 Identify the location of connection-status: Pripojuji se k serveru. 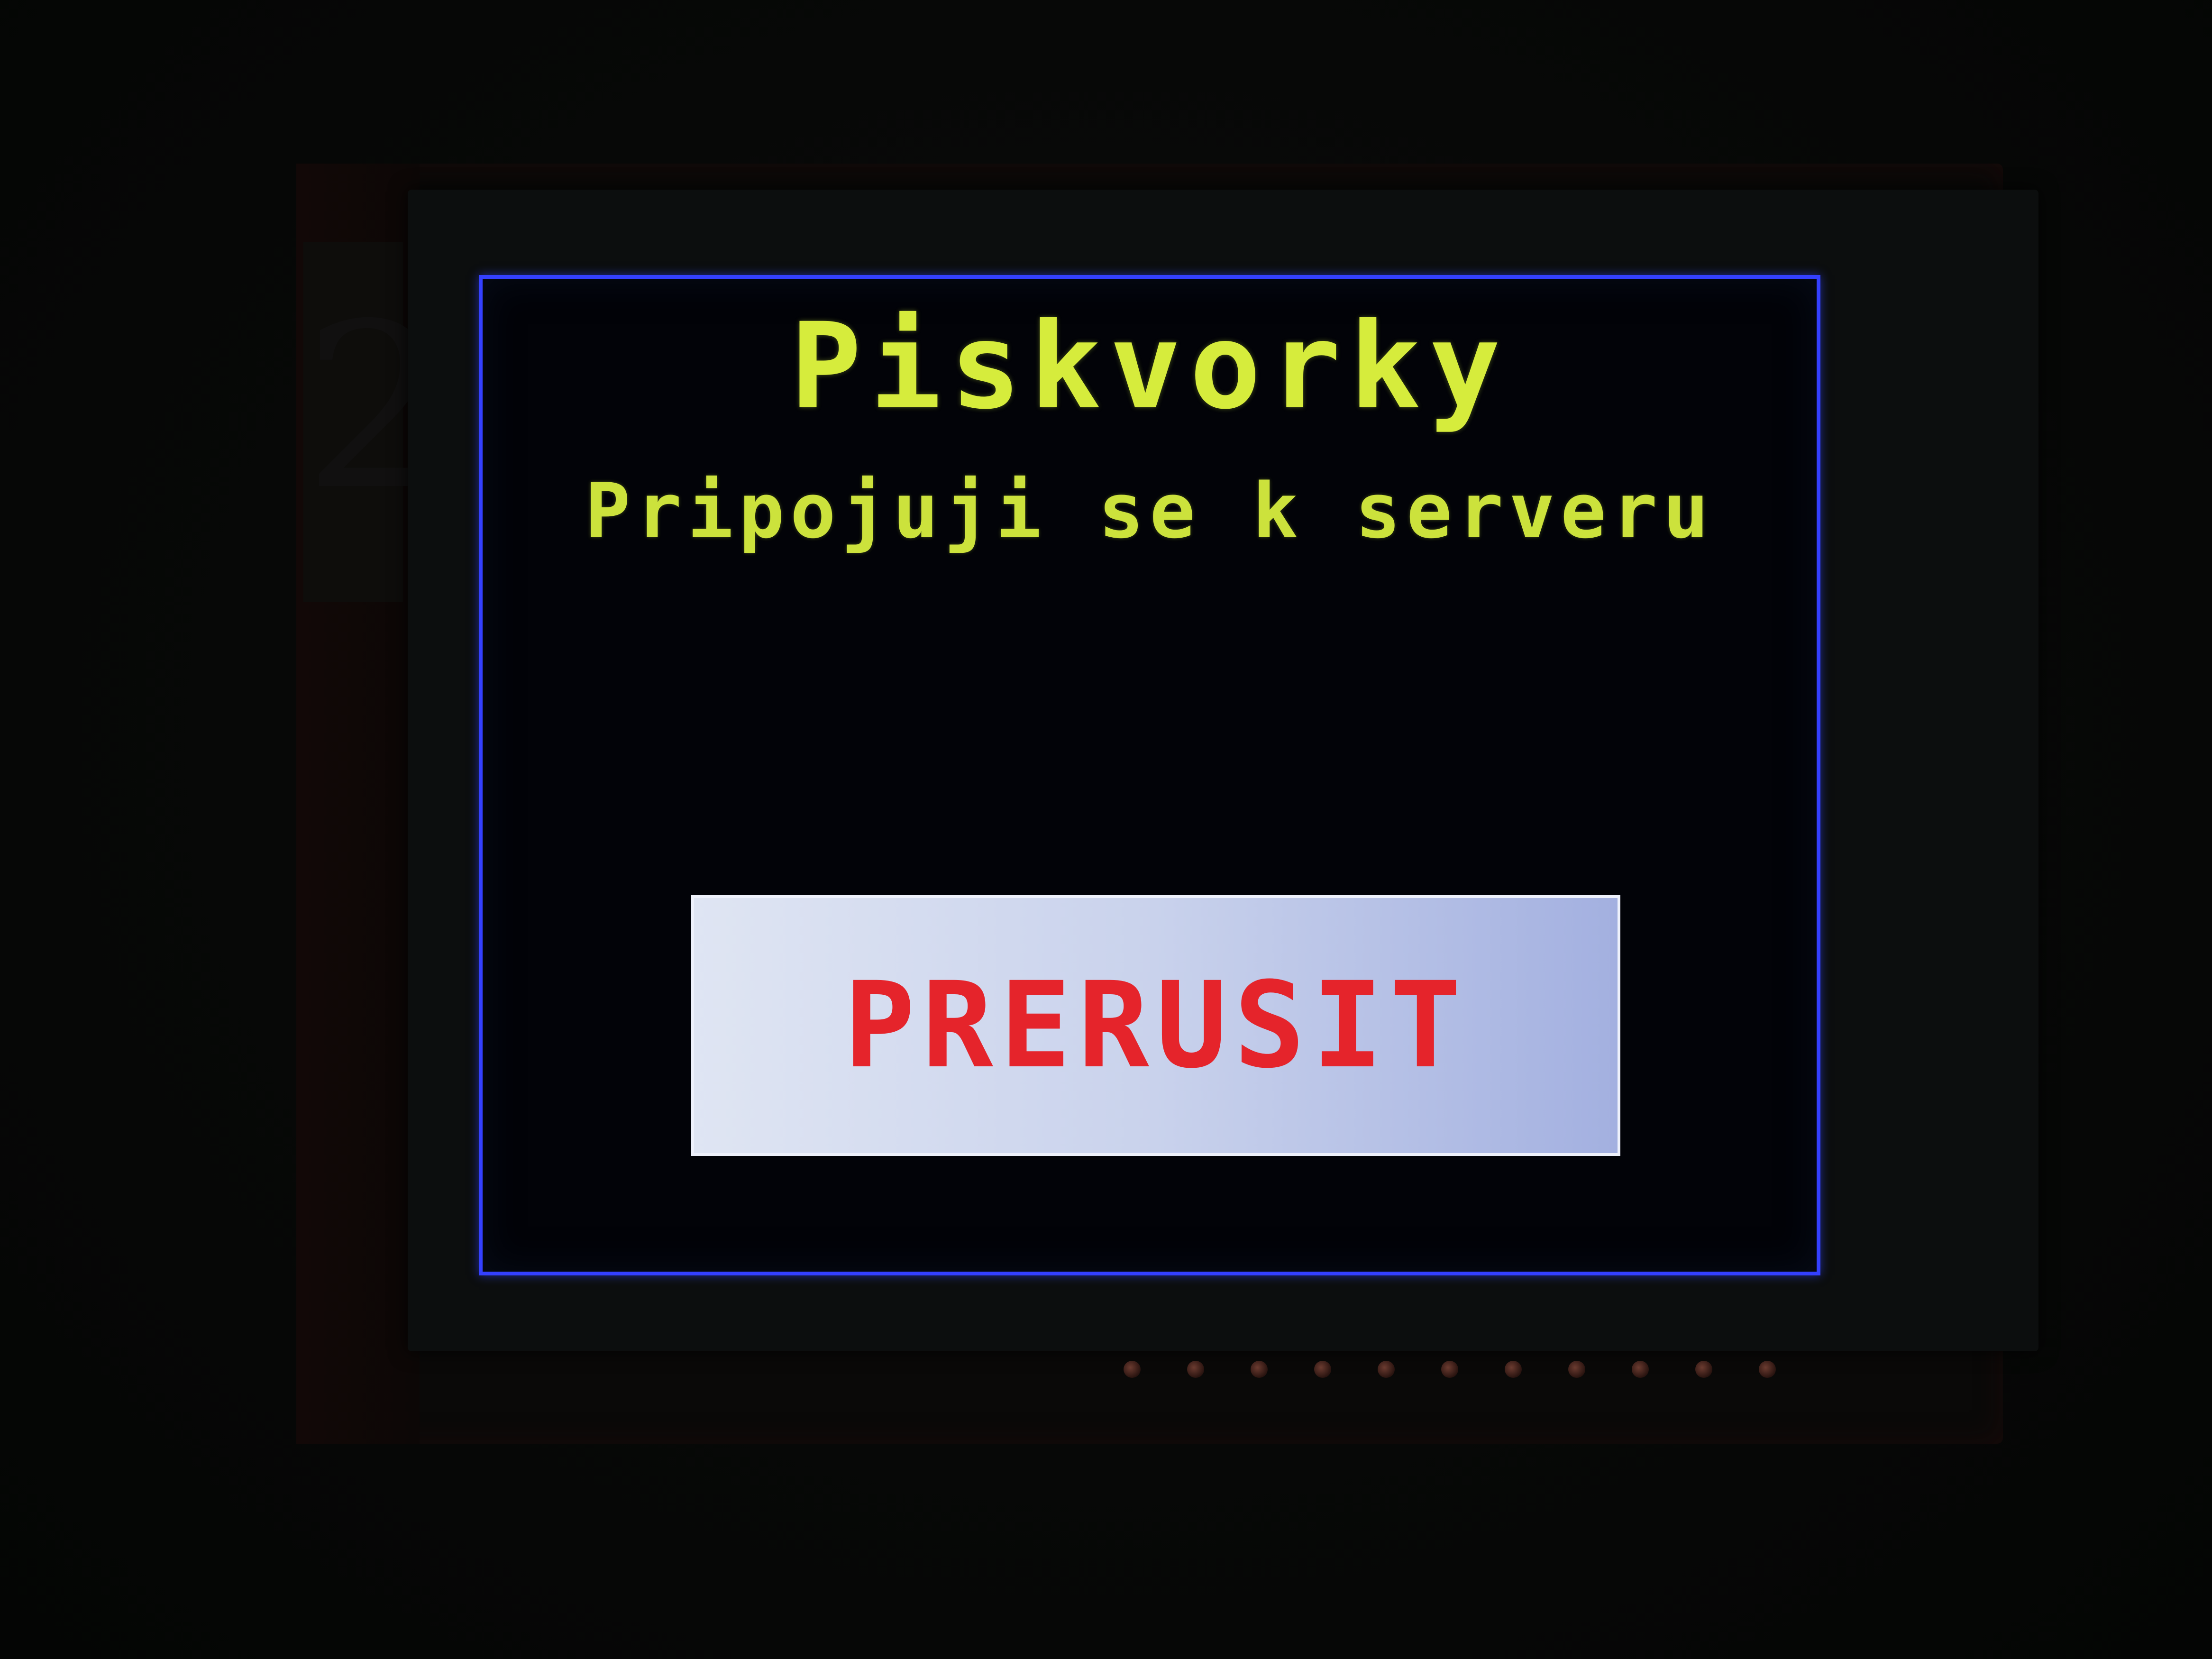
(1150, 511).